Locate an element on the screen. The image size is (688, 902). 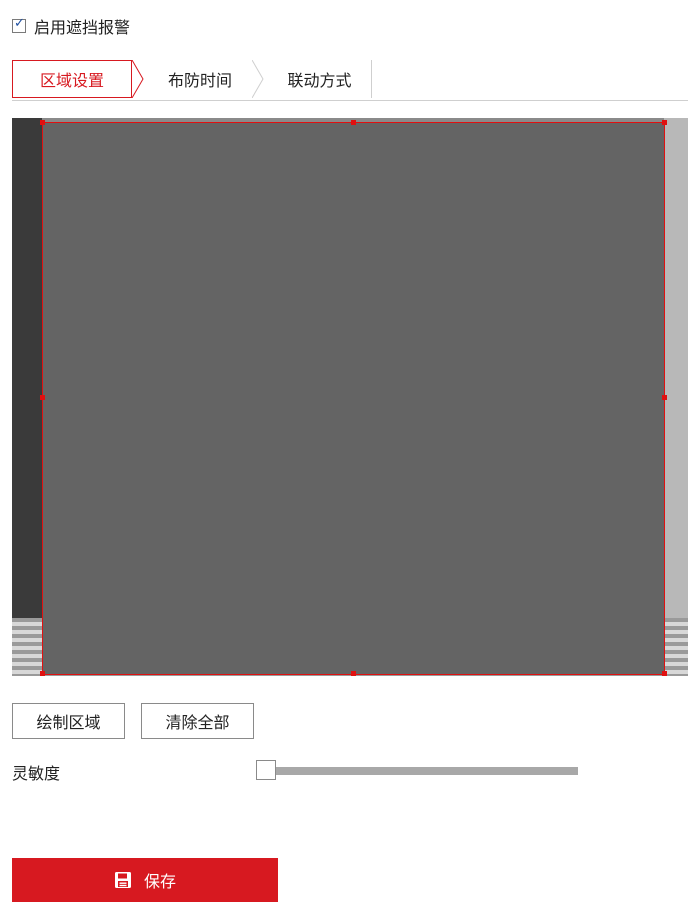
sensitivity-label: 灵敏度 is located at coordinates (36, 773).